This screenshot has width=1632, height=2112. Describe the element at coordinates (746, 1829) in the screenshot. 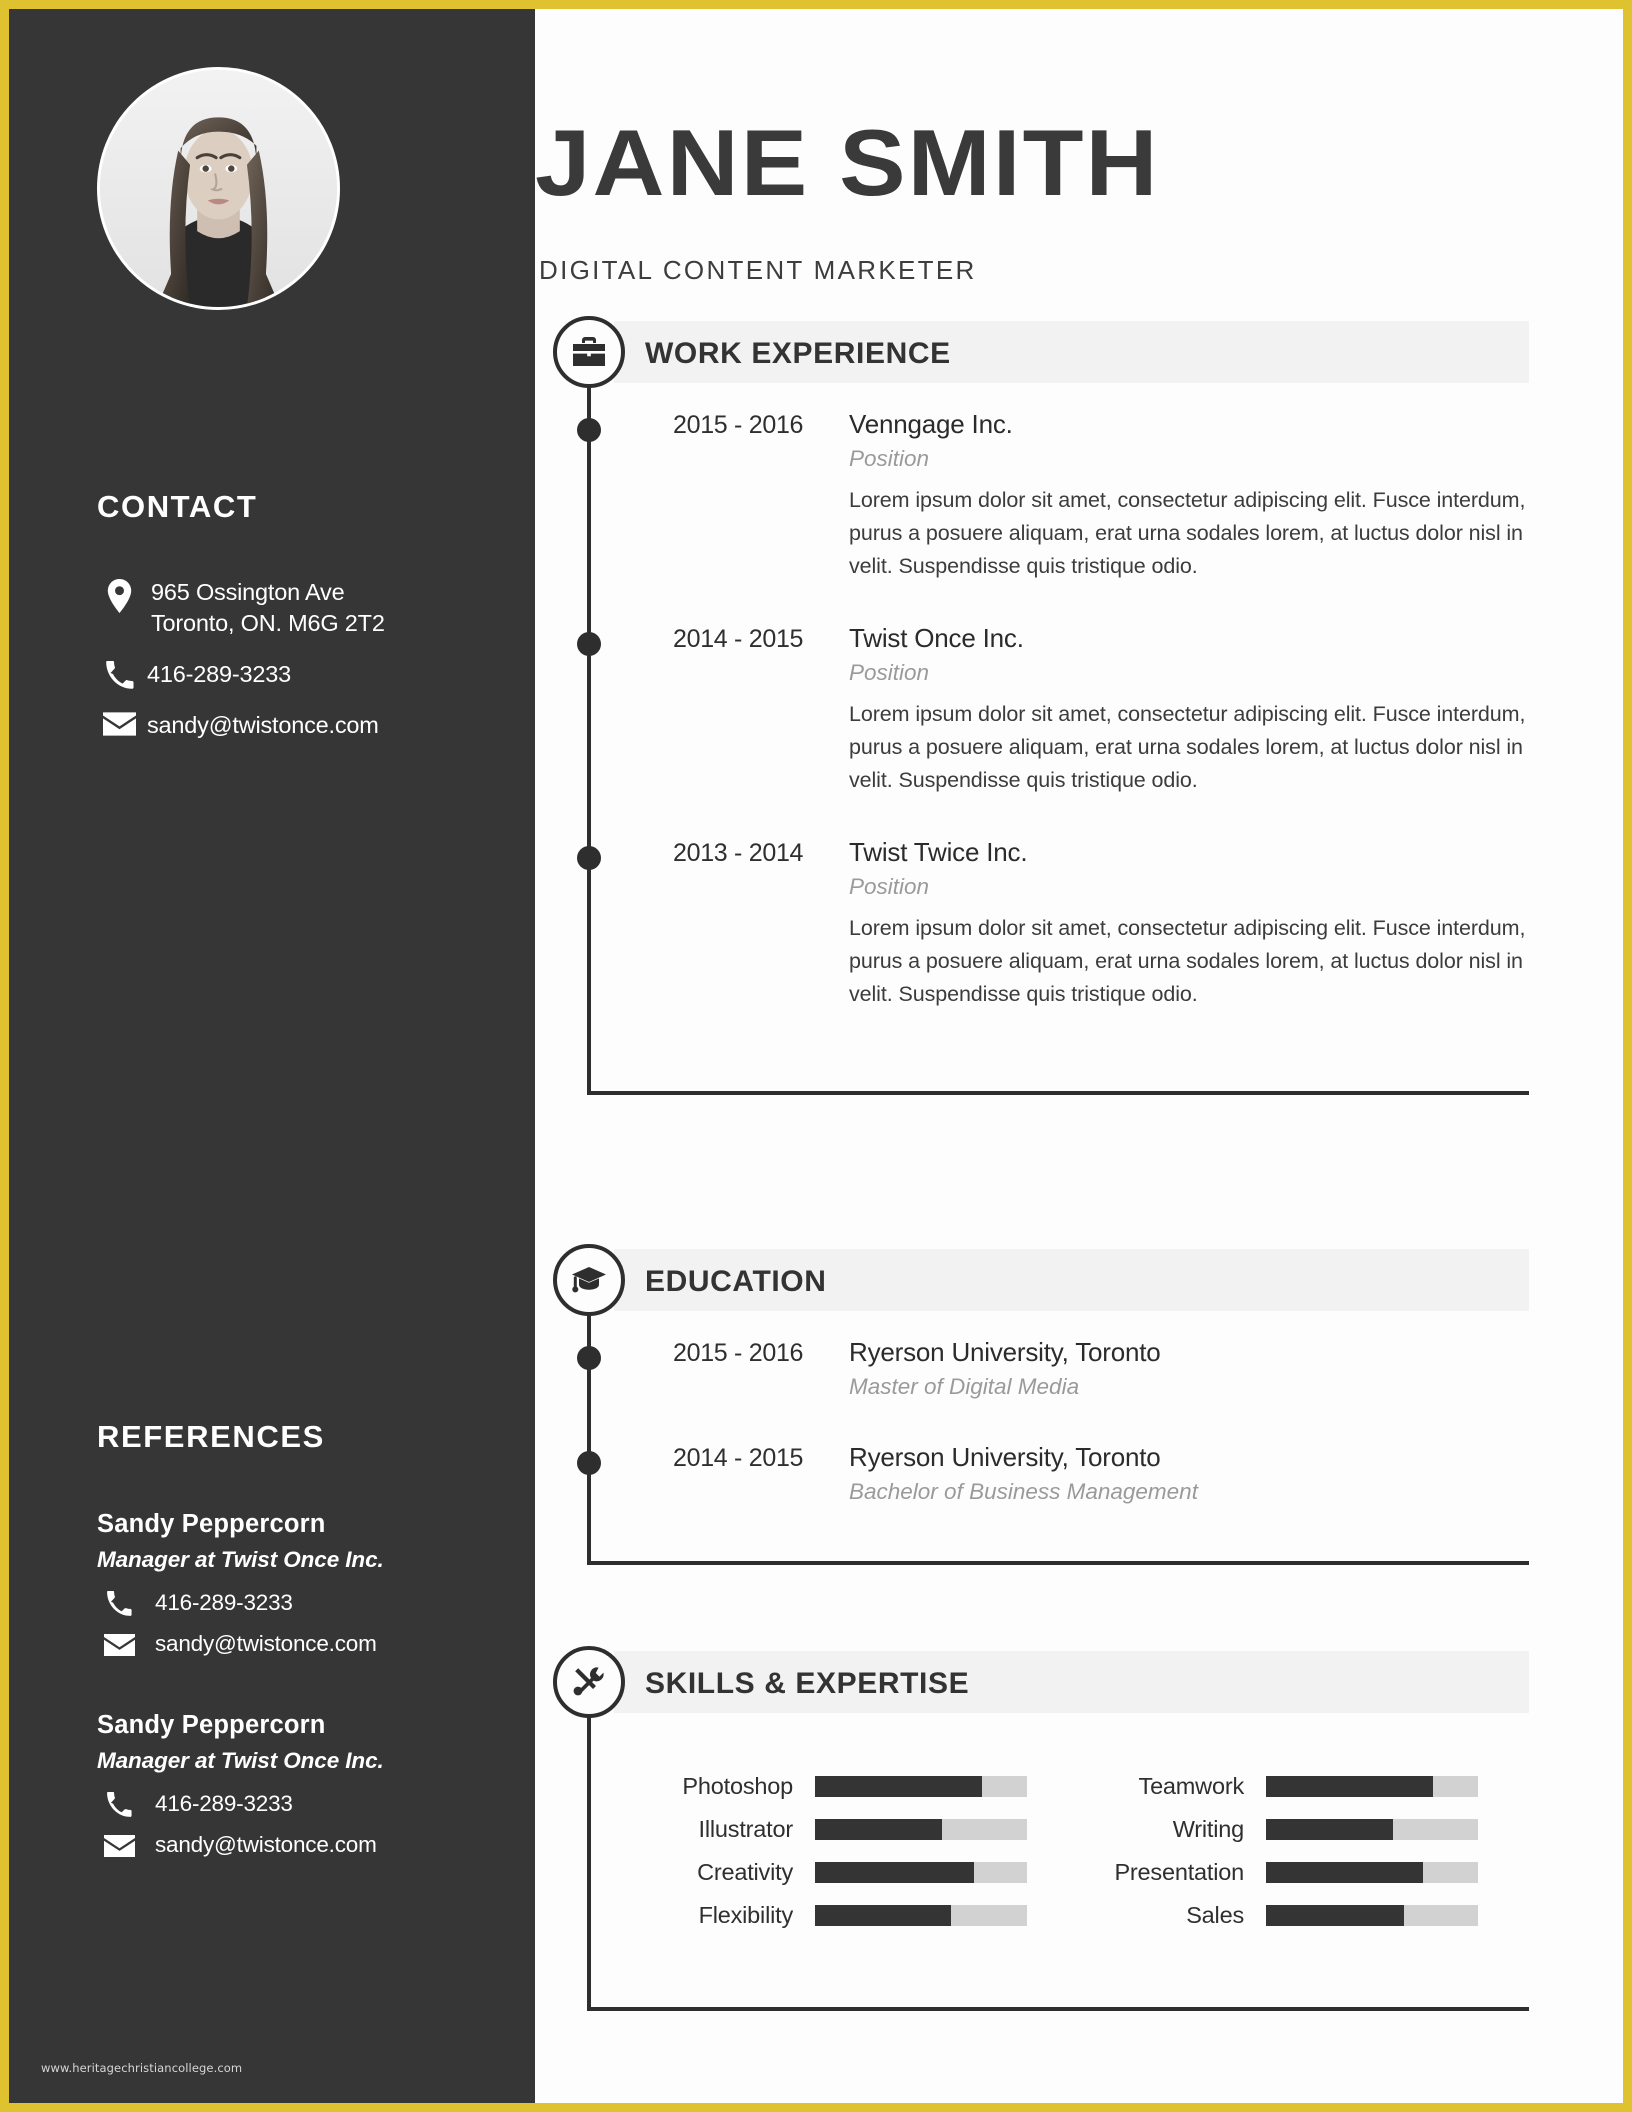

I see `skill-label: Illustrator` at that location.